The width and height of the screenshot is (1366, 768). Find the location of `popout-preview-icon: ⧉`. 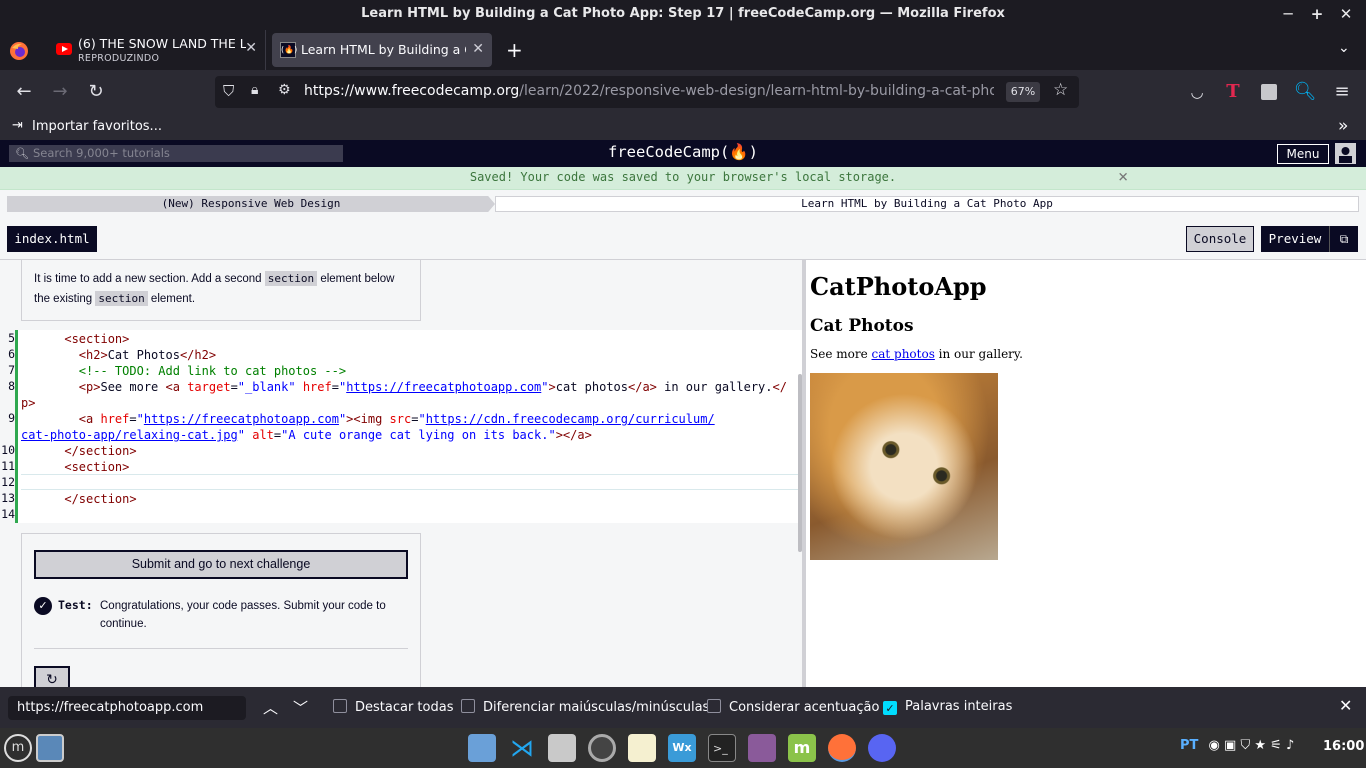

popout-preview-icon: ⧉ is located at coordinates (1343, 239).